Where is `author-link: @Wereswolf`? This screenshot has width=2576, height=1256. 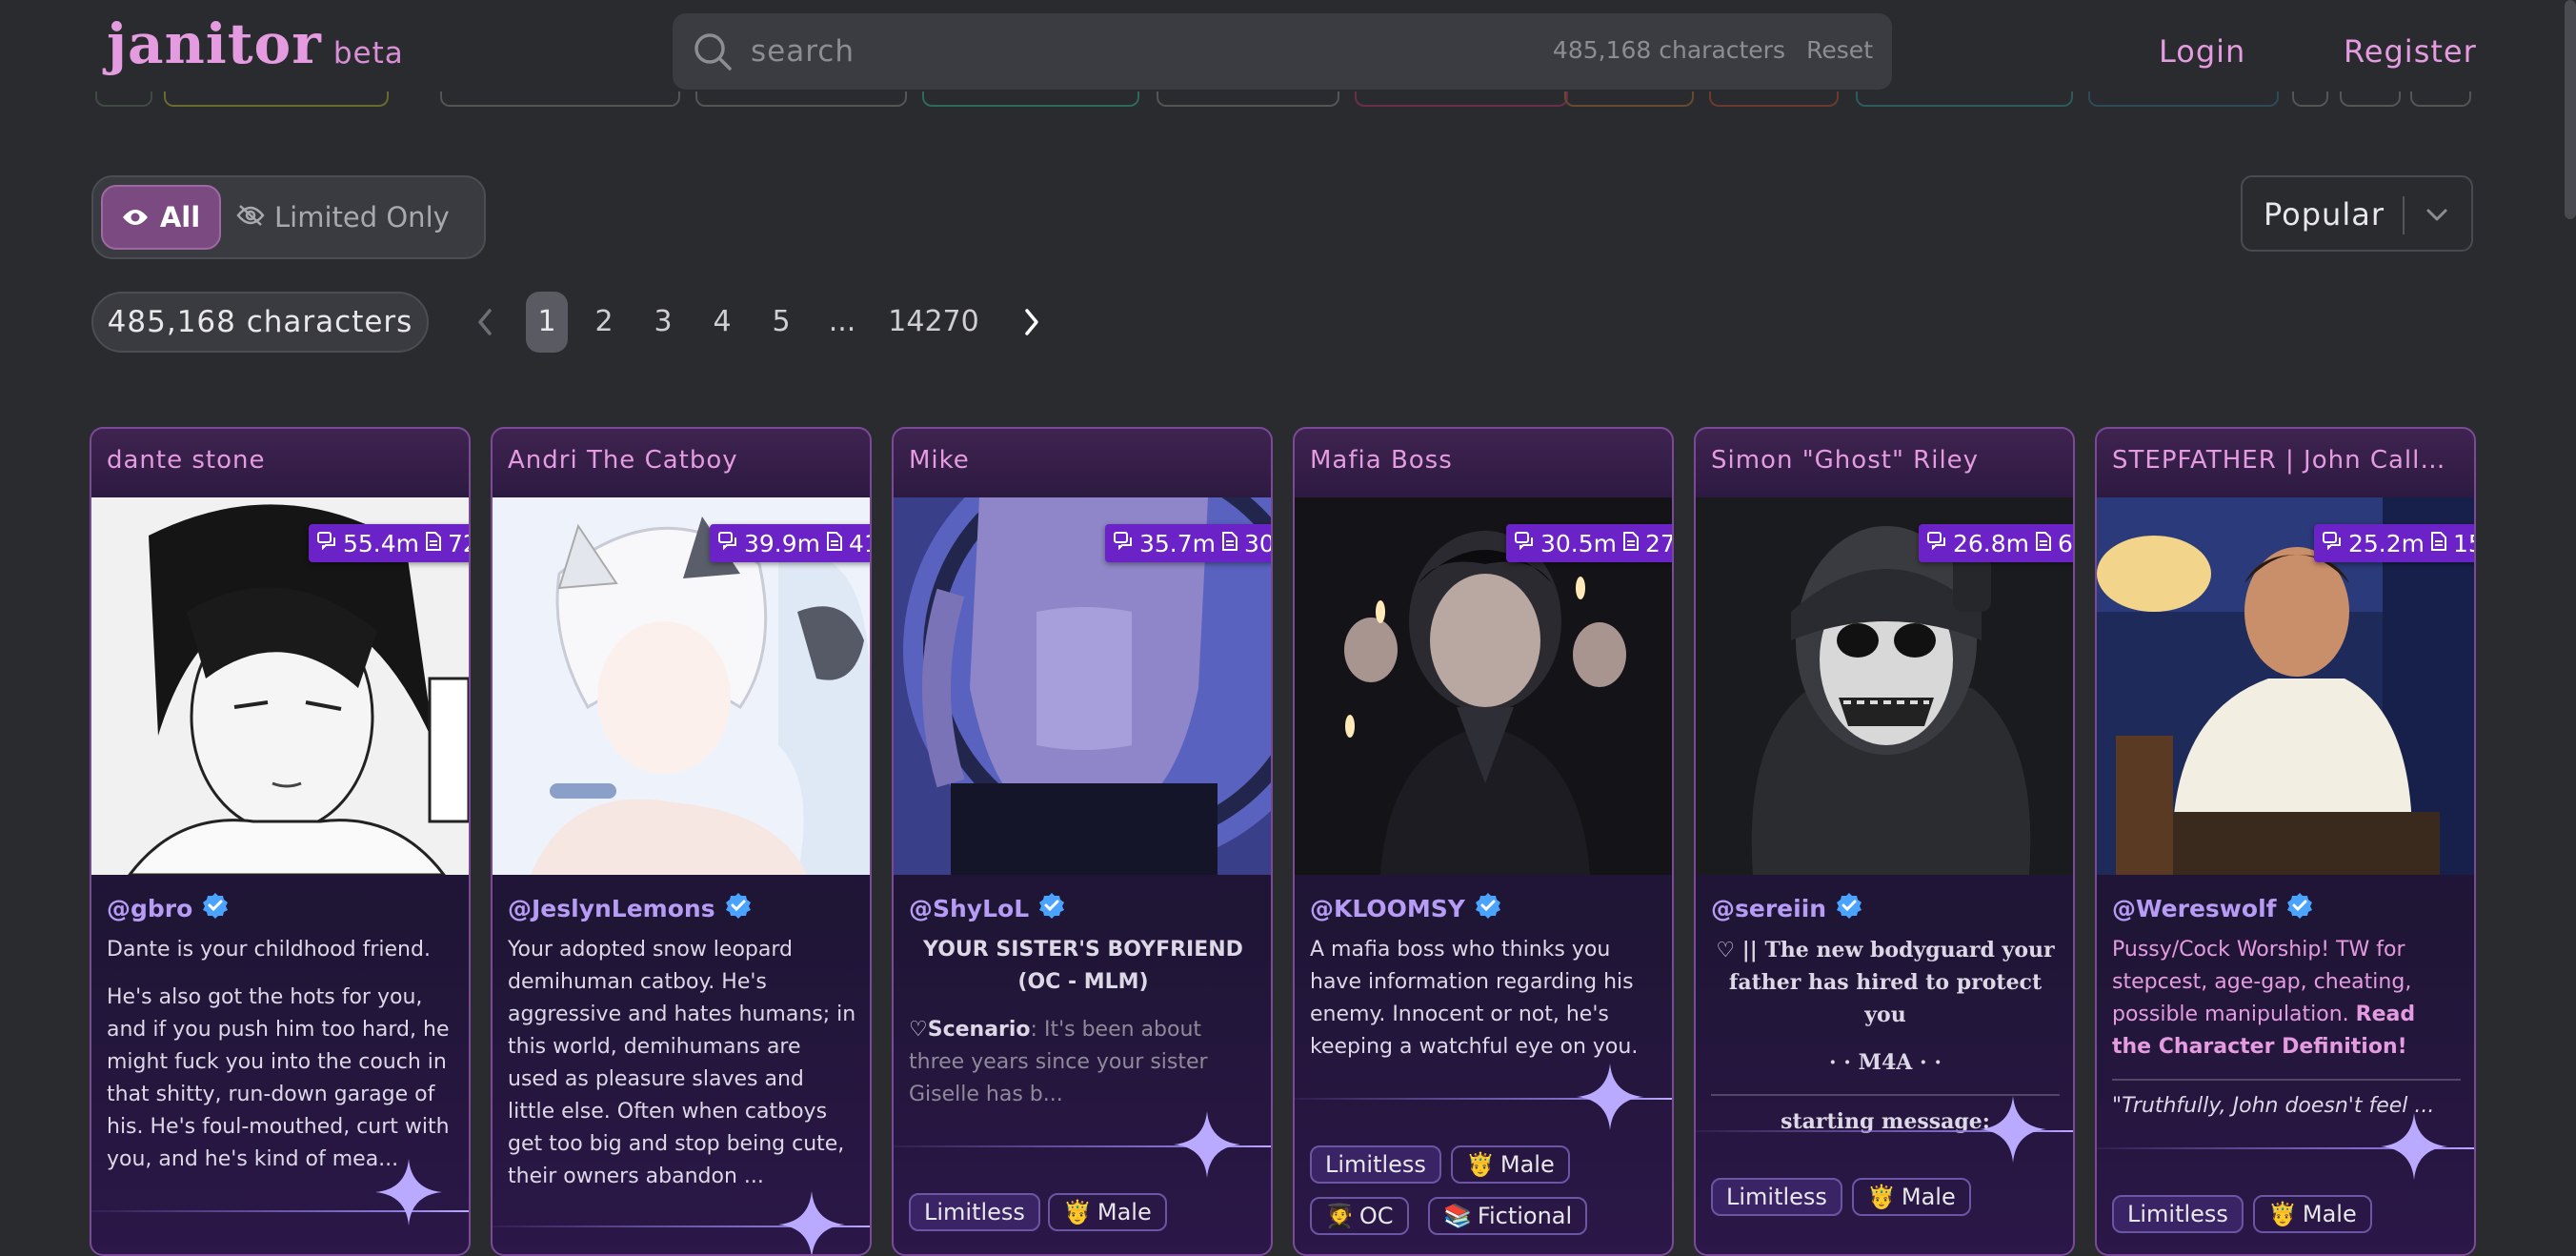
author-link: @Wereswolf is located at coordinates (2213, 908).